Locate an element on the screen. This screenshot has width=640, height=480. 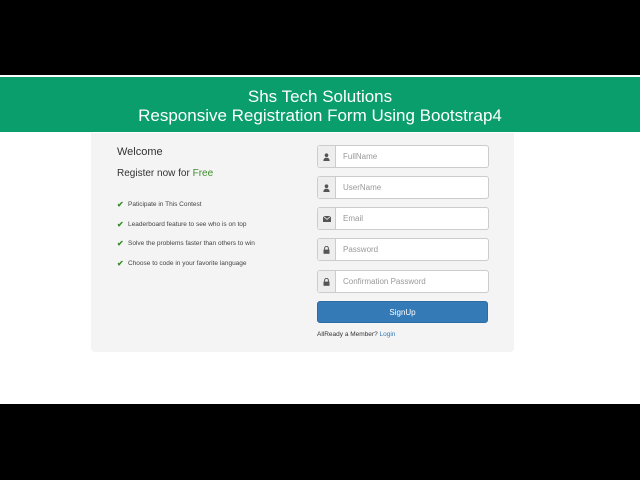
email-field is located at coordinates (403, 218).